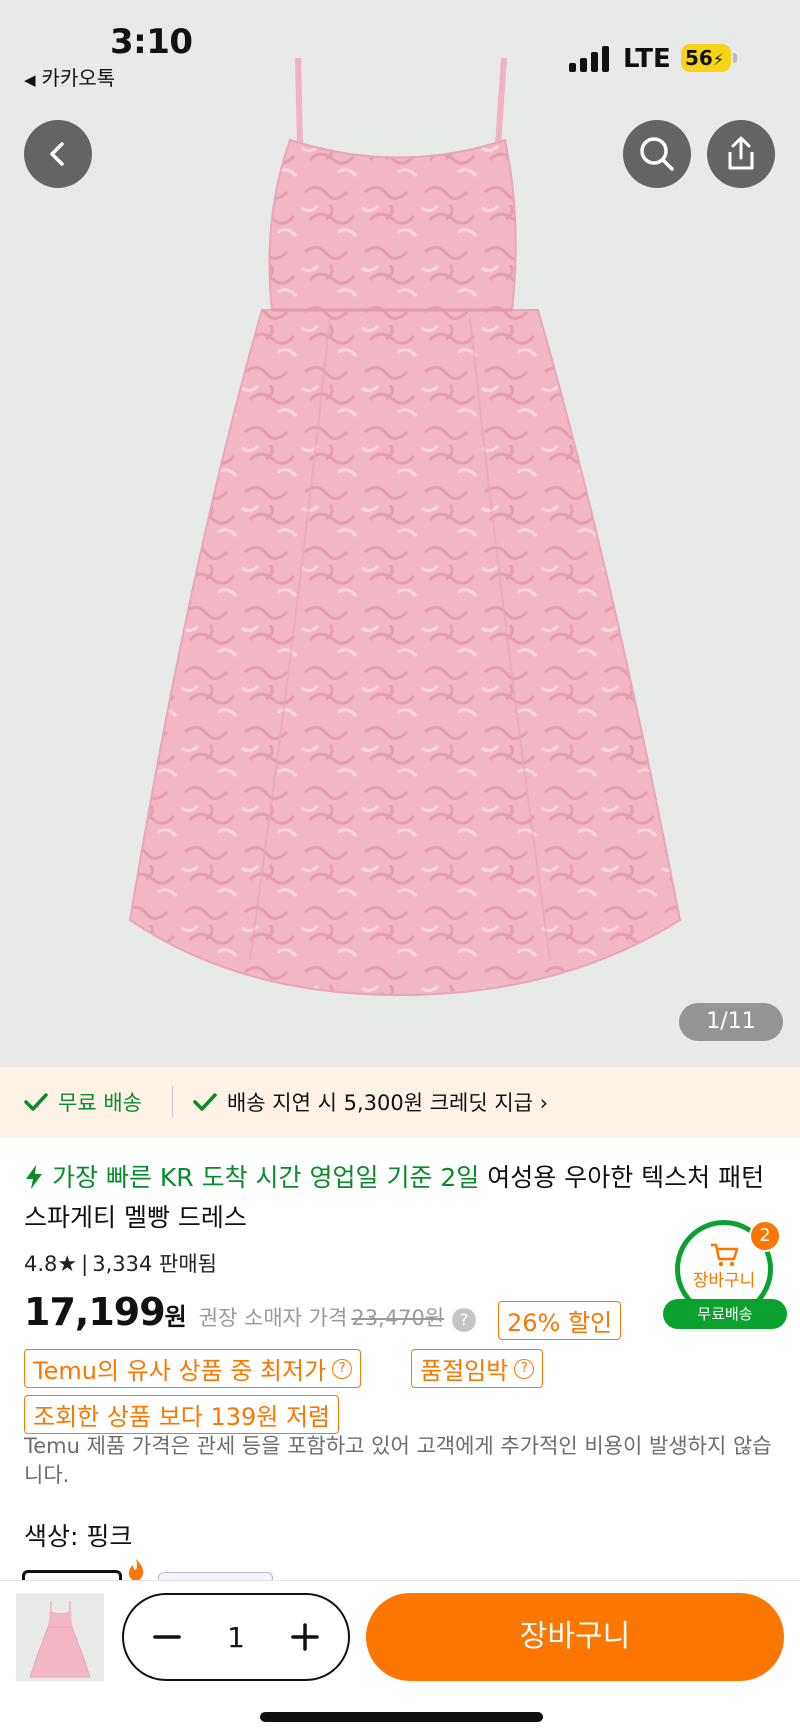 This screenshot has height=1735, width=800. What do you see at coordinates (180, 1371) in the screenshot?
I see `lowest-price-text: Temu의 유사 상품 중 최저가` at bounding box center [180, 1371].